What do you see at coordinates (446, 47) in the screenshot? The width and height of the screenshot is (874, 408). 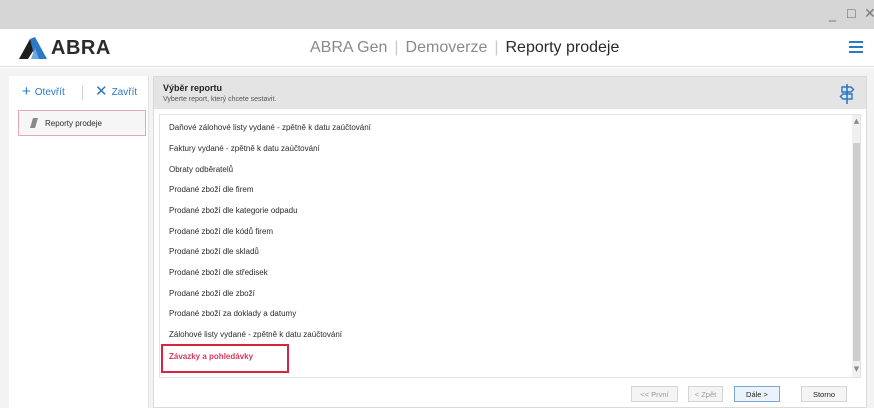 I see `breadcrumb-company: Demoverze` at bounding box center [446, 47].